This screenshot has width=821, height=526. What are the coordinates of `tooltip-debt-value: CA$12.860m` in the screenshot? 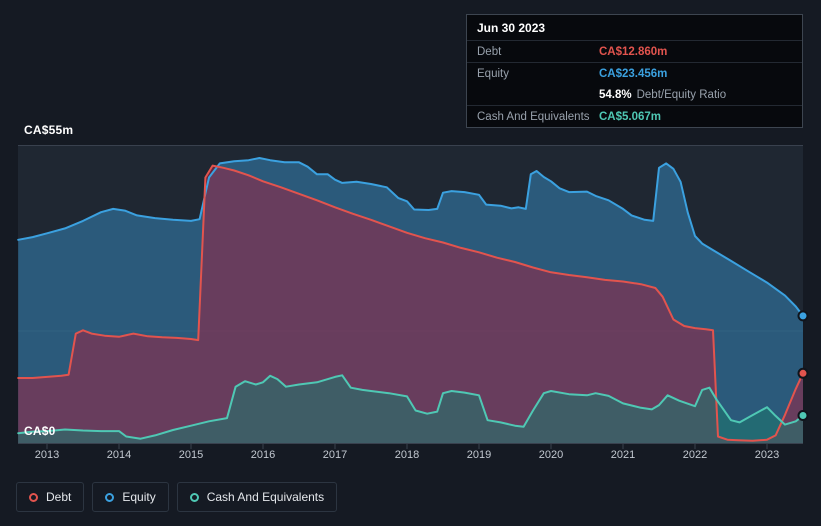 It's located at (633, 51).